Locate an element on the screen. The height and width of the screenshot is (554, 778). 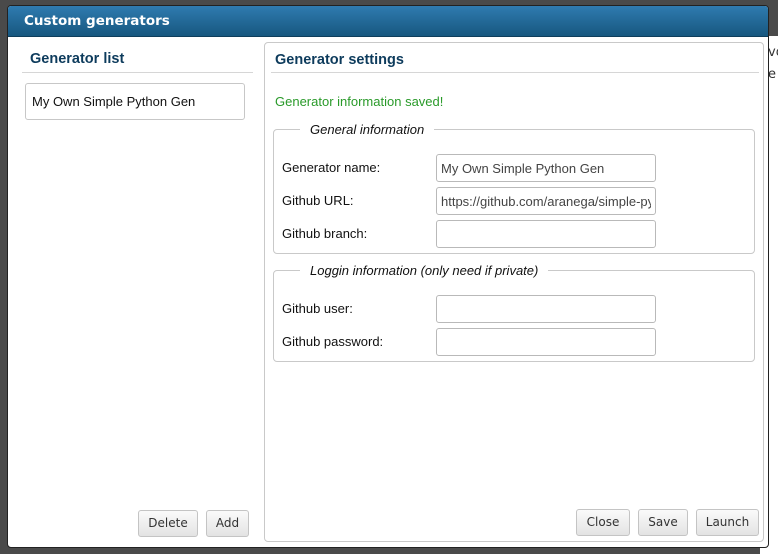
generator-name-row: Generator name: is located at coordinates (512, 168).